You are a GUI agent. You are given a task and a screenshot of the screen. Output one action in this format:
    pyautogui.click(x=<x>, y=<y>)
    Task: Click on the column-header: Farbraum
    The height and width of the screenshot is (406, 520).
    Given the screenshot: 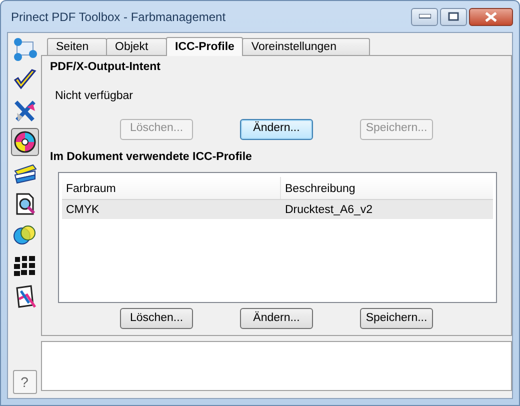 What is the action you would take?
    pyautogui.click(x=171, y=187)
    